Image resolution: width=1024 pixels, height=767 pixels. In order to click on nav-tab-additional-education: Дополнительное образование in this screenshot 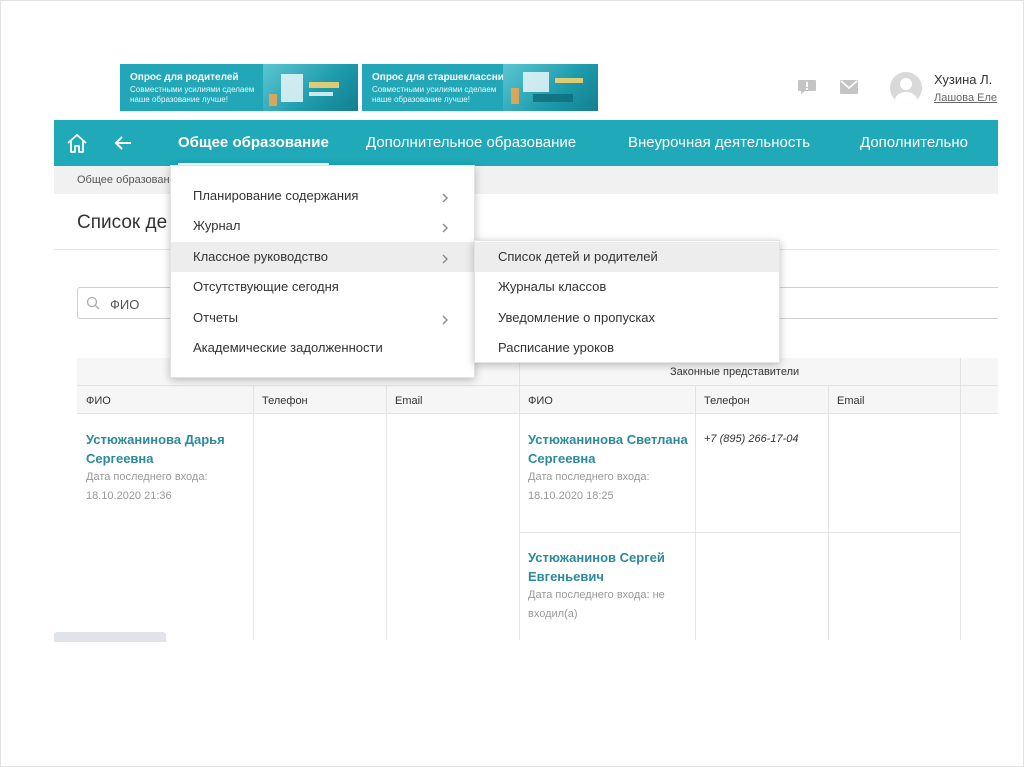, I will do `click(471, 143)`.